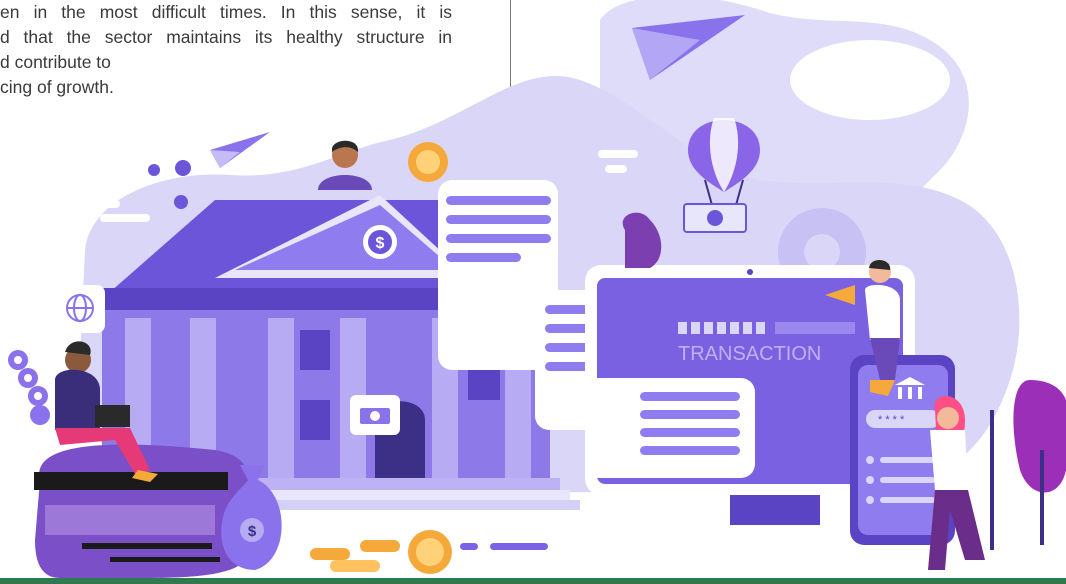 This screenshot has width=1066, height=584. Describe the element at coordinates (891, 420) in the screenshot. I see `pin-field: * * * *` at that location.